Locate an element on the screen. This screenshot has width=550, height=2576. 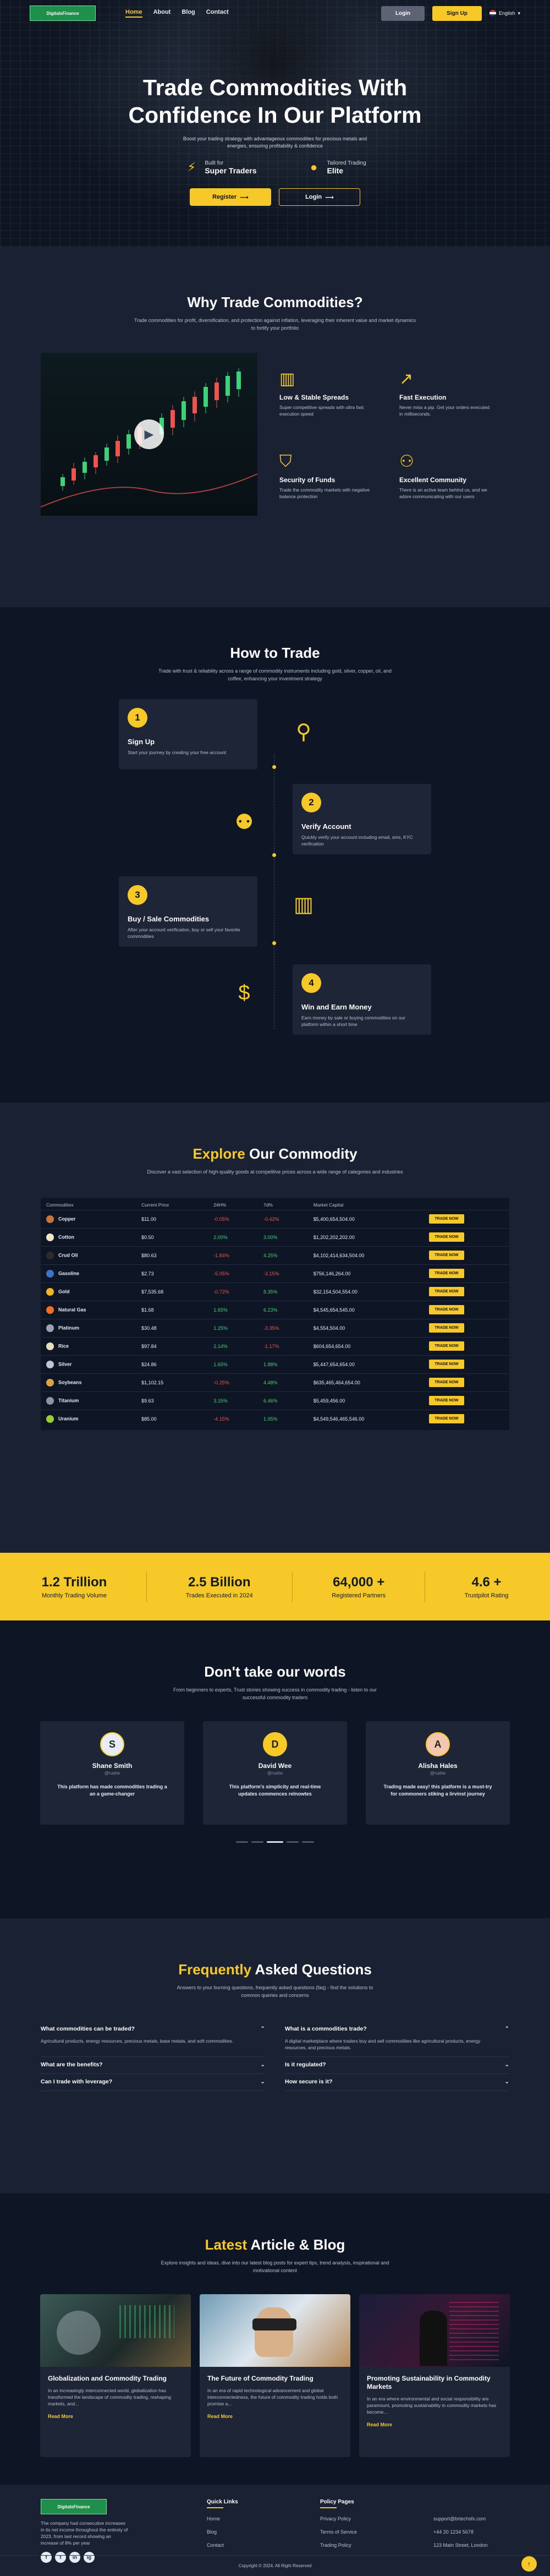
commodity-name: Rice is located at coordinates (64, 1346).